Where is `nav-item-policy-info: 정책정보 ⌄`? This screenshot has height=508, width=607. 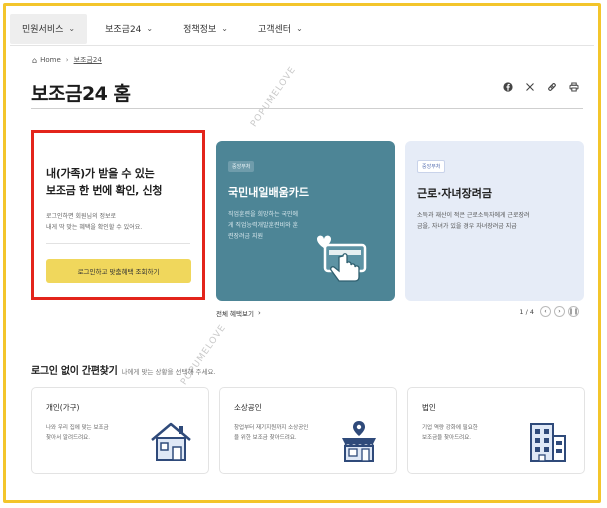 nav-item-policy-info: 정책정보 ⌄ is located at coordinates (205, 29).